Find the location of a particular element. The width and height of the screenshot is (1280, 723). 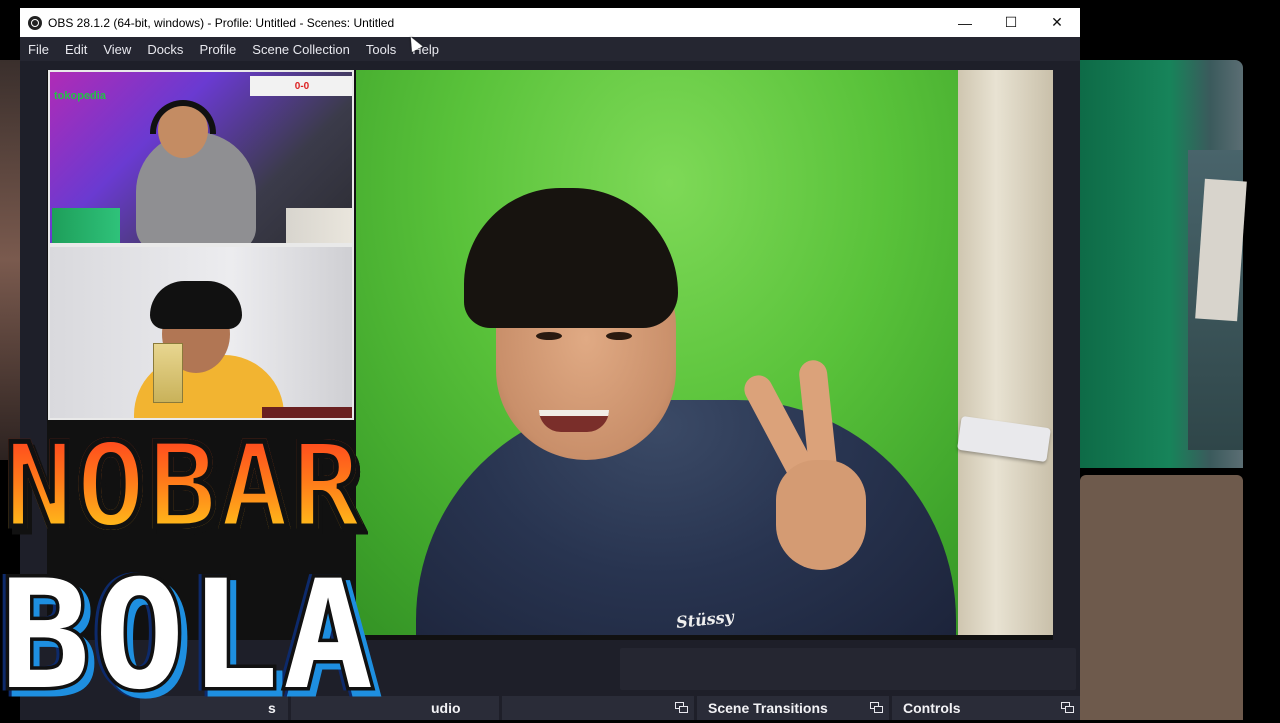

brand-label: tokopedia is located at coordinates (80, 96).